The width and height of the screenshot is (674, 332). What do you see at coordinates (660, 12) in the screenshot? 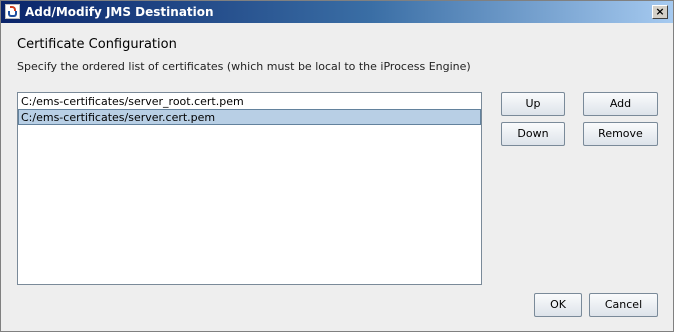
I see `close-icon: ×` at bounding box center [660, 12].